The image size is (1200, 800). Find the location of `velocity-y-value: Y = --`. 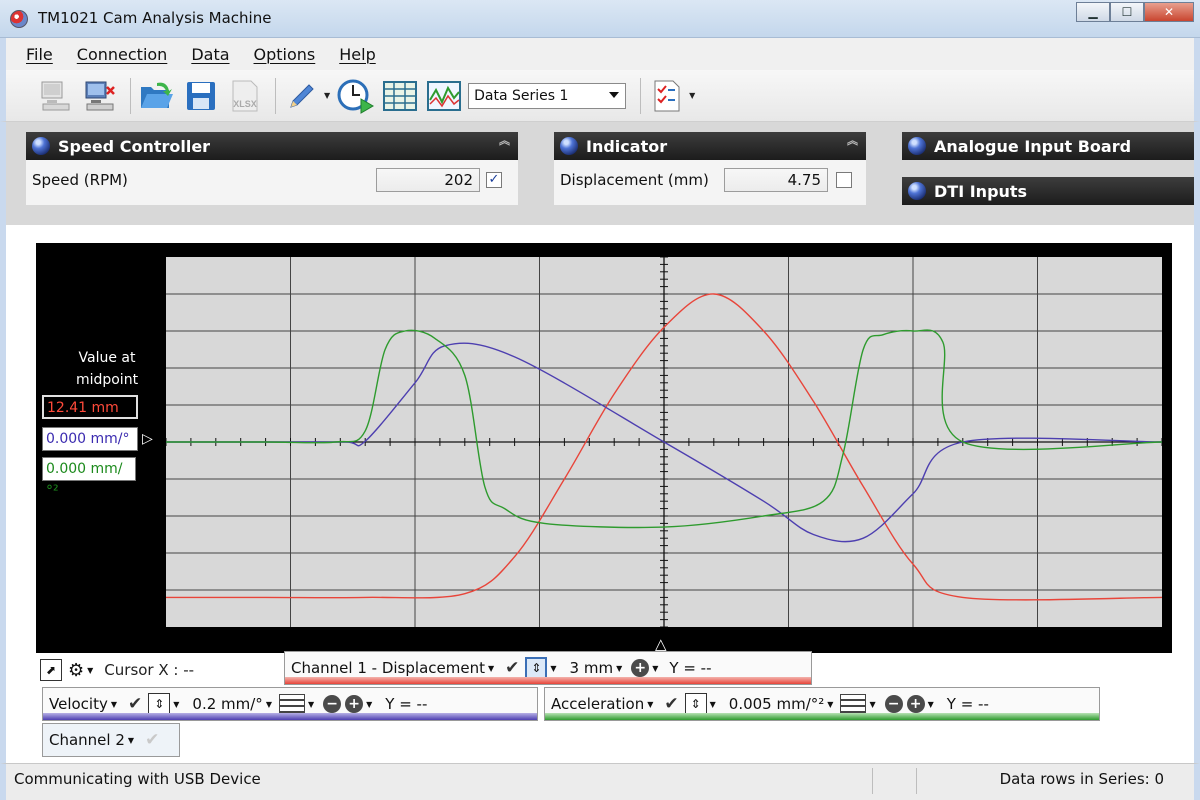

velocity-y-value: Y = -- is located at coordinates (406, 704).